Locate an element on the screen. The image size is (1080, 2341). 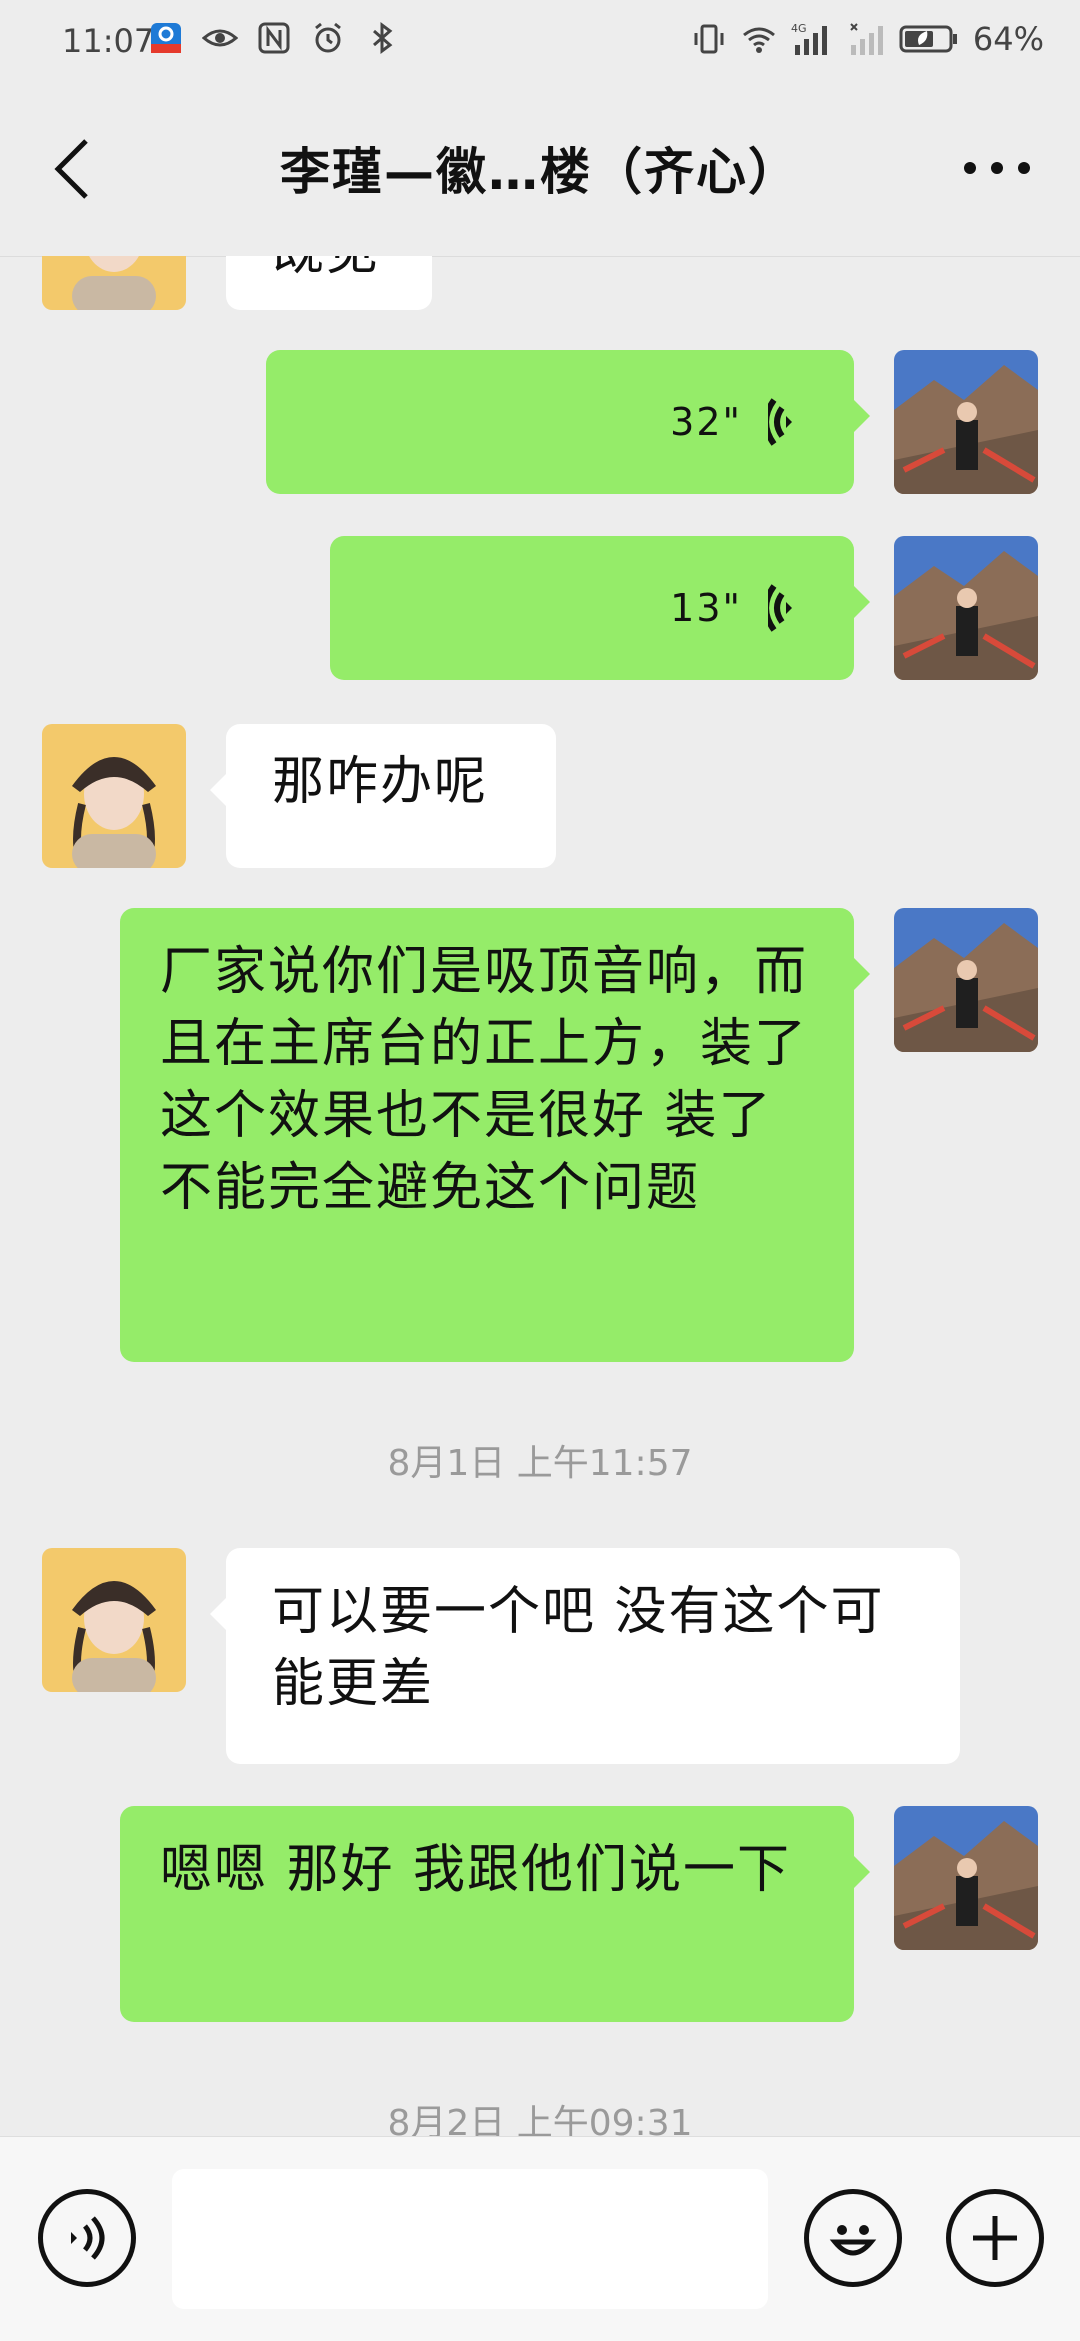
status-bar: 11:07 4G 64% is located at coordinates (540, 42).